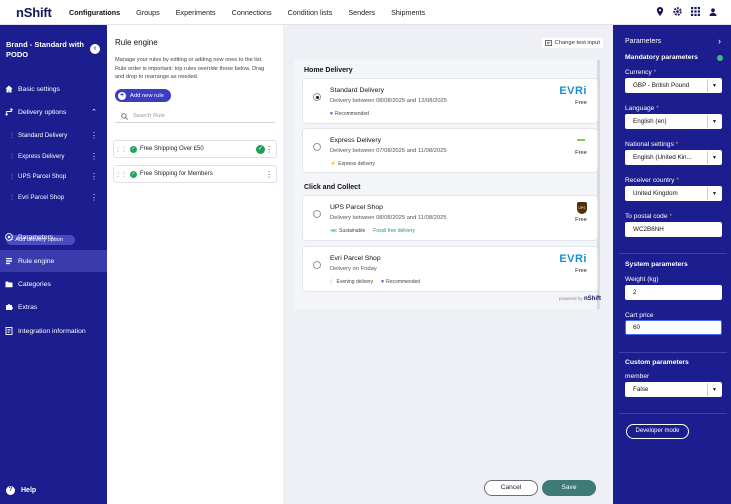  Describe the element at coordinates (641, 72) in the screenshot. I see `currency-label: Currency *` at that location.